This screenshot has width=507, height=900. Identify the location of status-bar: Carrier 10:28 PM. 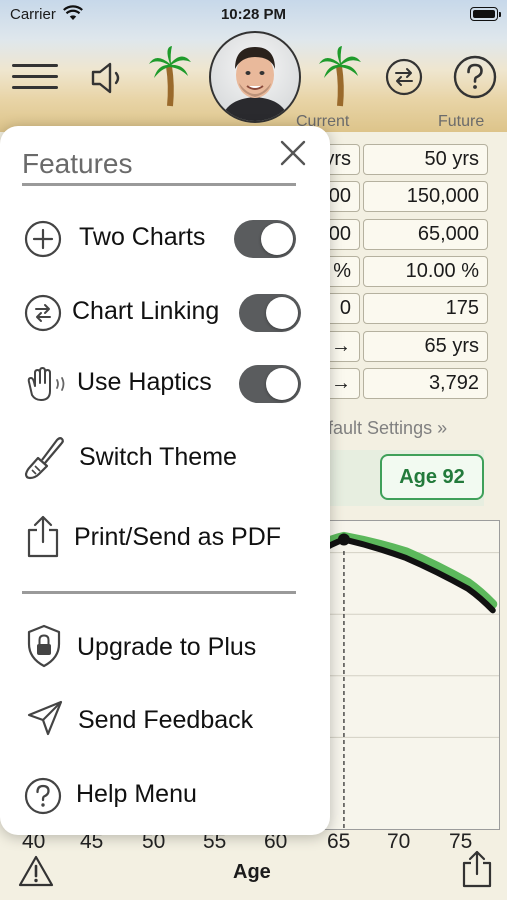
(253, 15).